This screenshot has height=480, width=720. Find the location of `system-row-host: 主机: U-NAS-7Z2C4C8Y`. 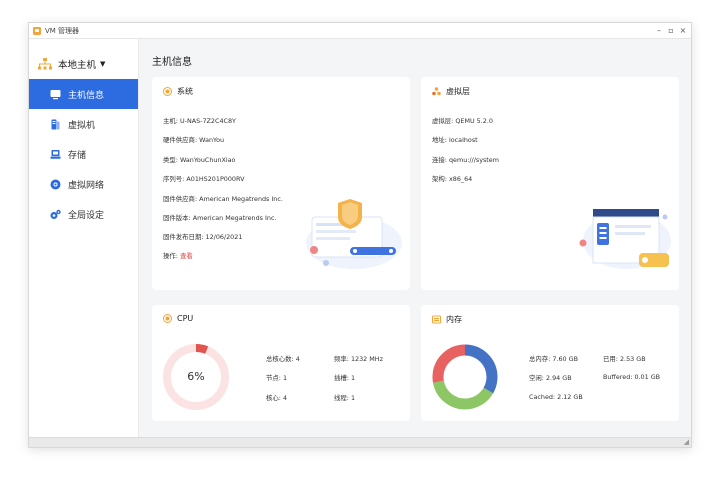

system-row-host: 主机: U-NAS-7Z2C4C8Y is located at coordinates (199, 120).